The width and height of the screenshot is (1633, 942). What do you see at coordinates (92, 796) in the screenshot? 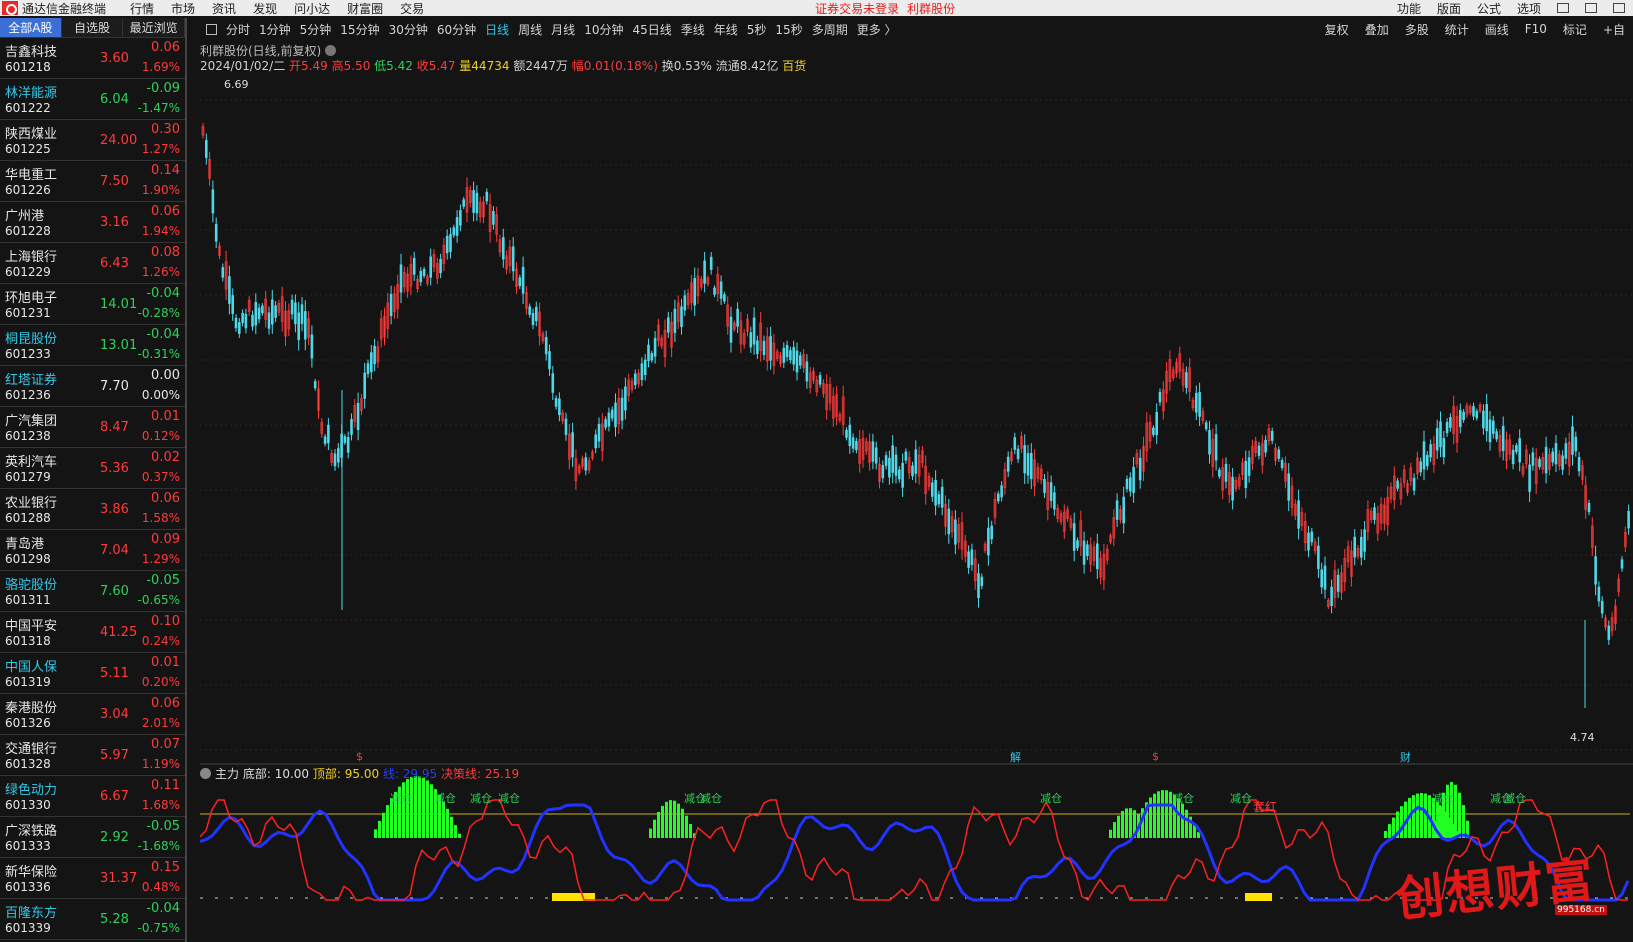
I see `stock-row: 绿色动力 601330 6.67 0.11 1.68%` at bounding box center [92, 796].